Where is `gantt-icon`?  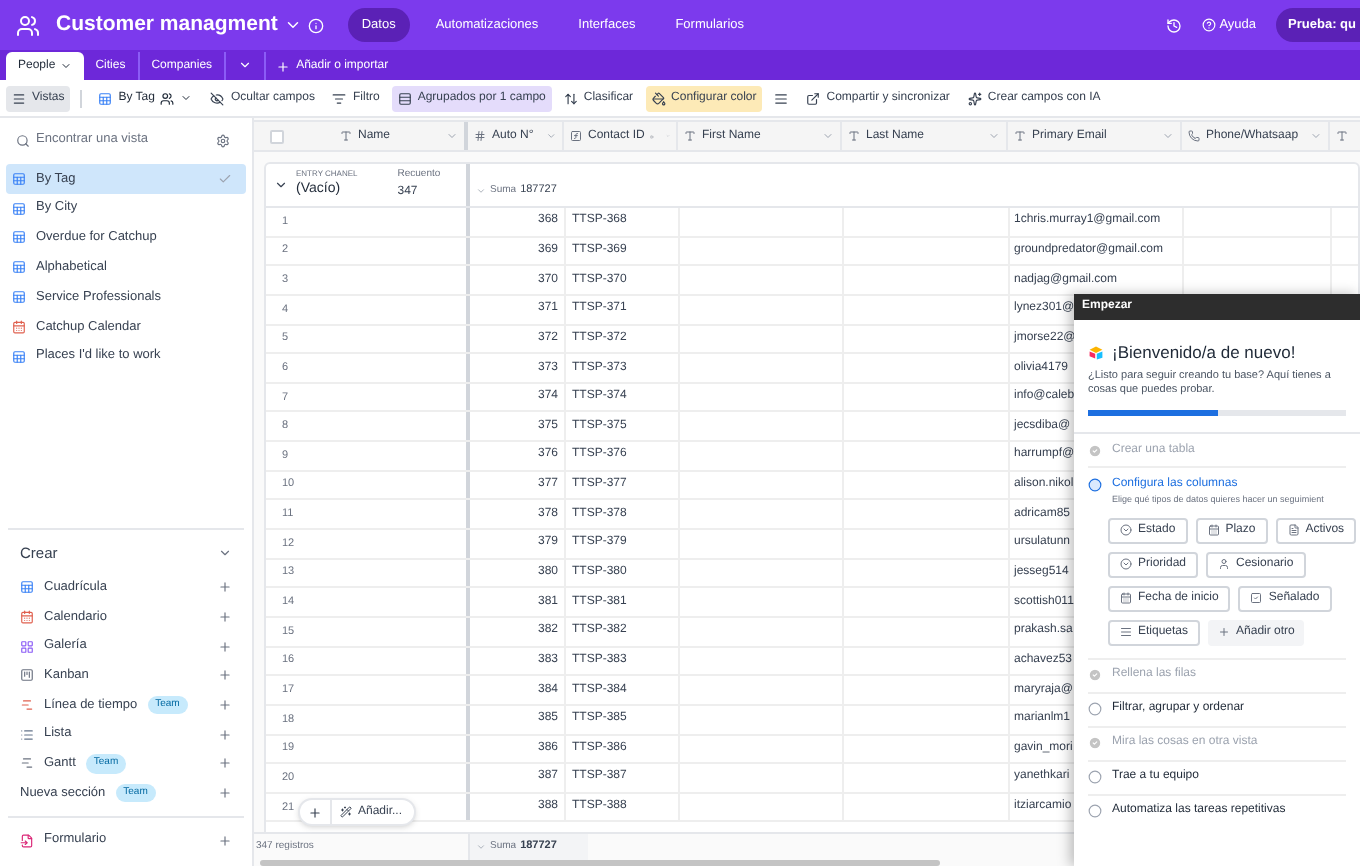 gantt-icon is located at coordinates (27, 763).